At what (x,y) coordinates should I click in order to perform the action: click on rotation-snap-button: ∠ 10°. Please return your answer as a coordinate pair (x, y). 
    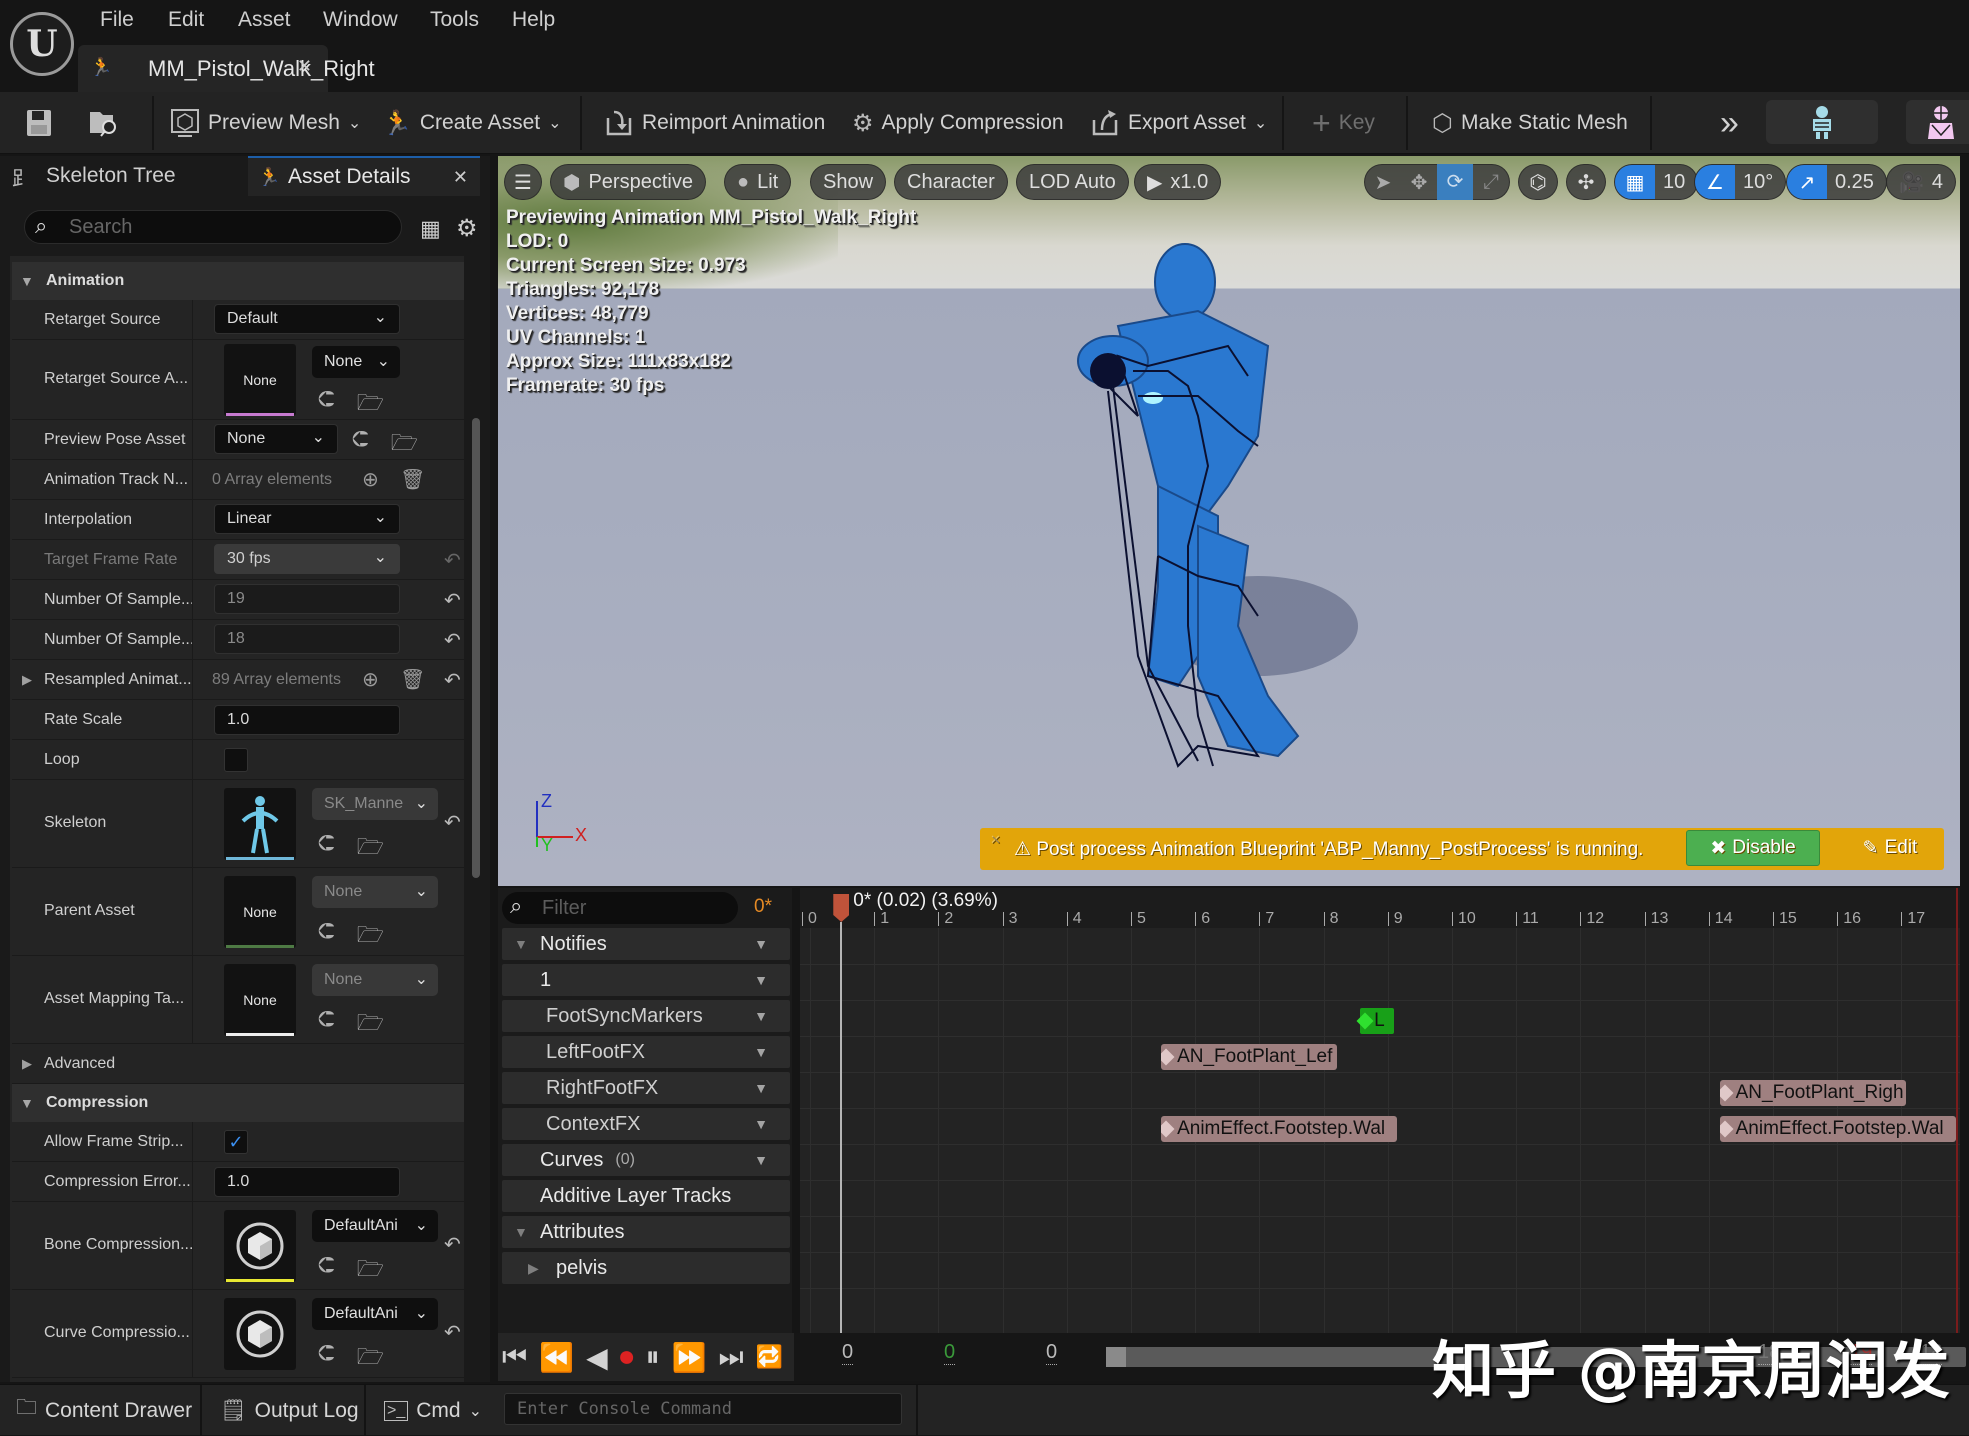
    Looking at the image, I should click on (1740, 182).